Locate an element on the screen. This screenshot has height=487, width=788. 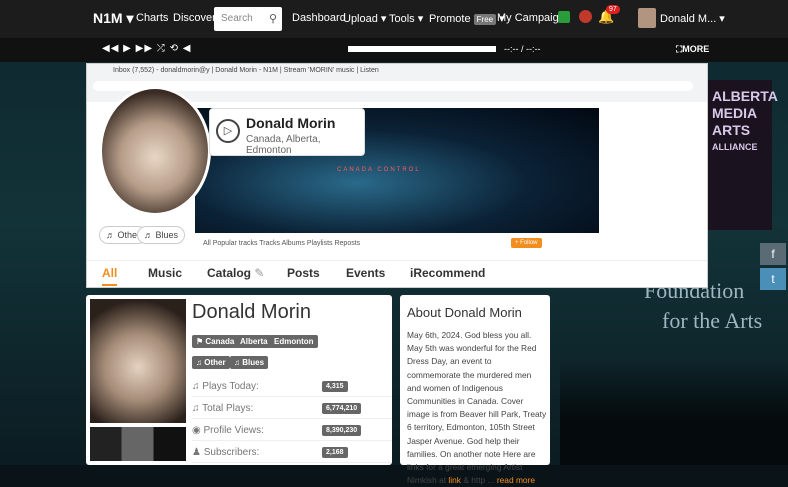
more-button: ⛶MORE is located at coordinates (692, 49).